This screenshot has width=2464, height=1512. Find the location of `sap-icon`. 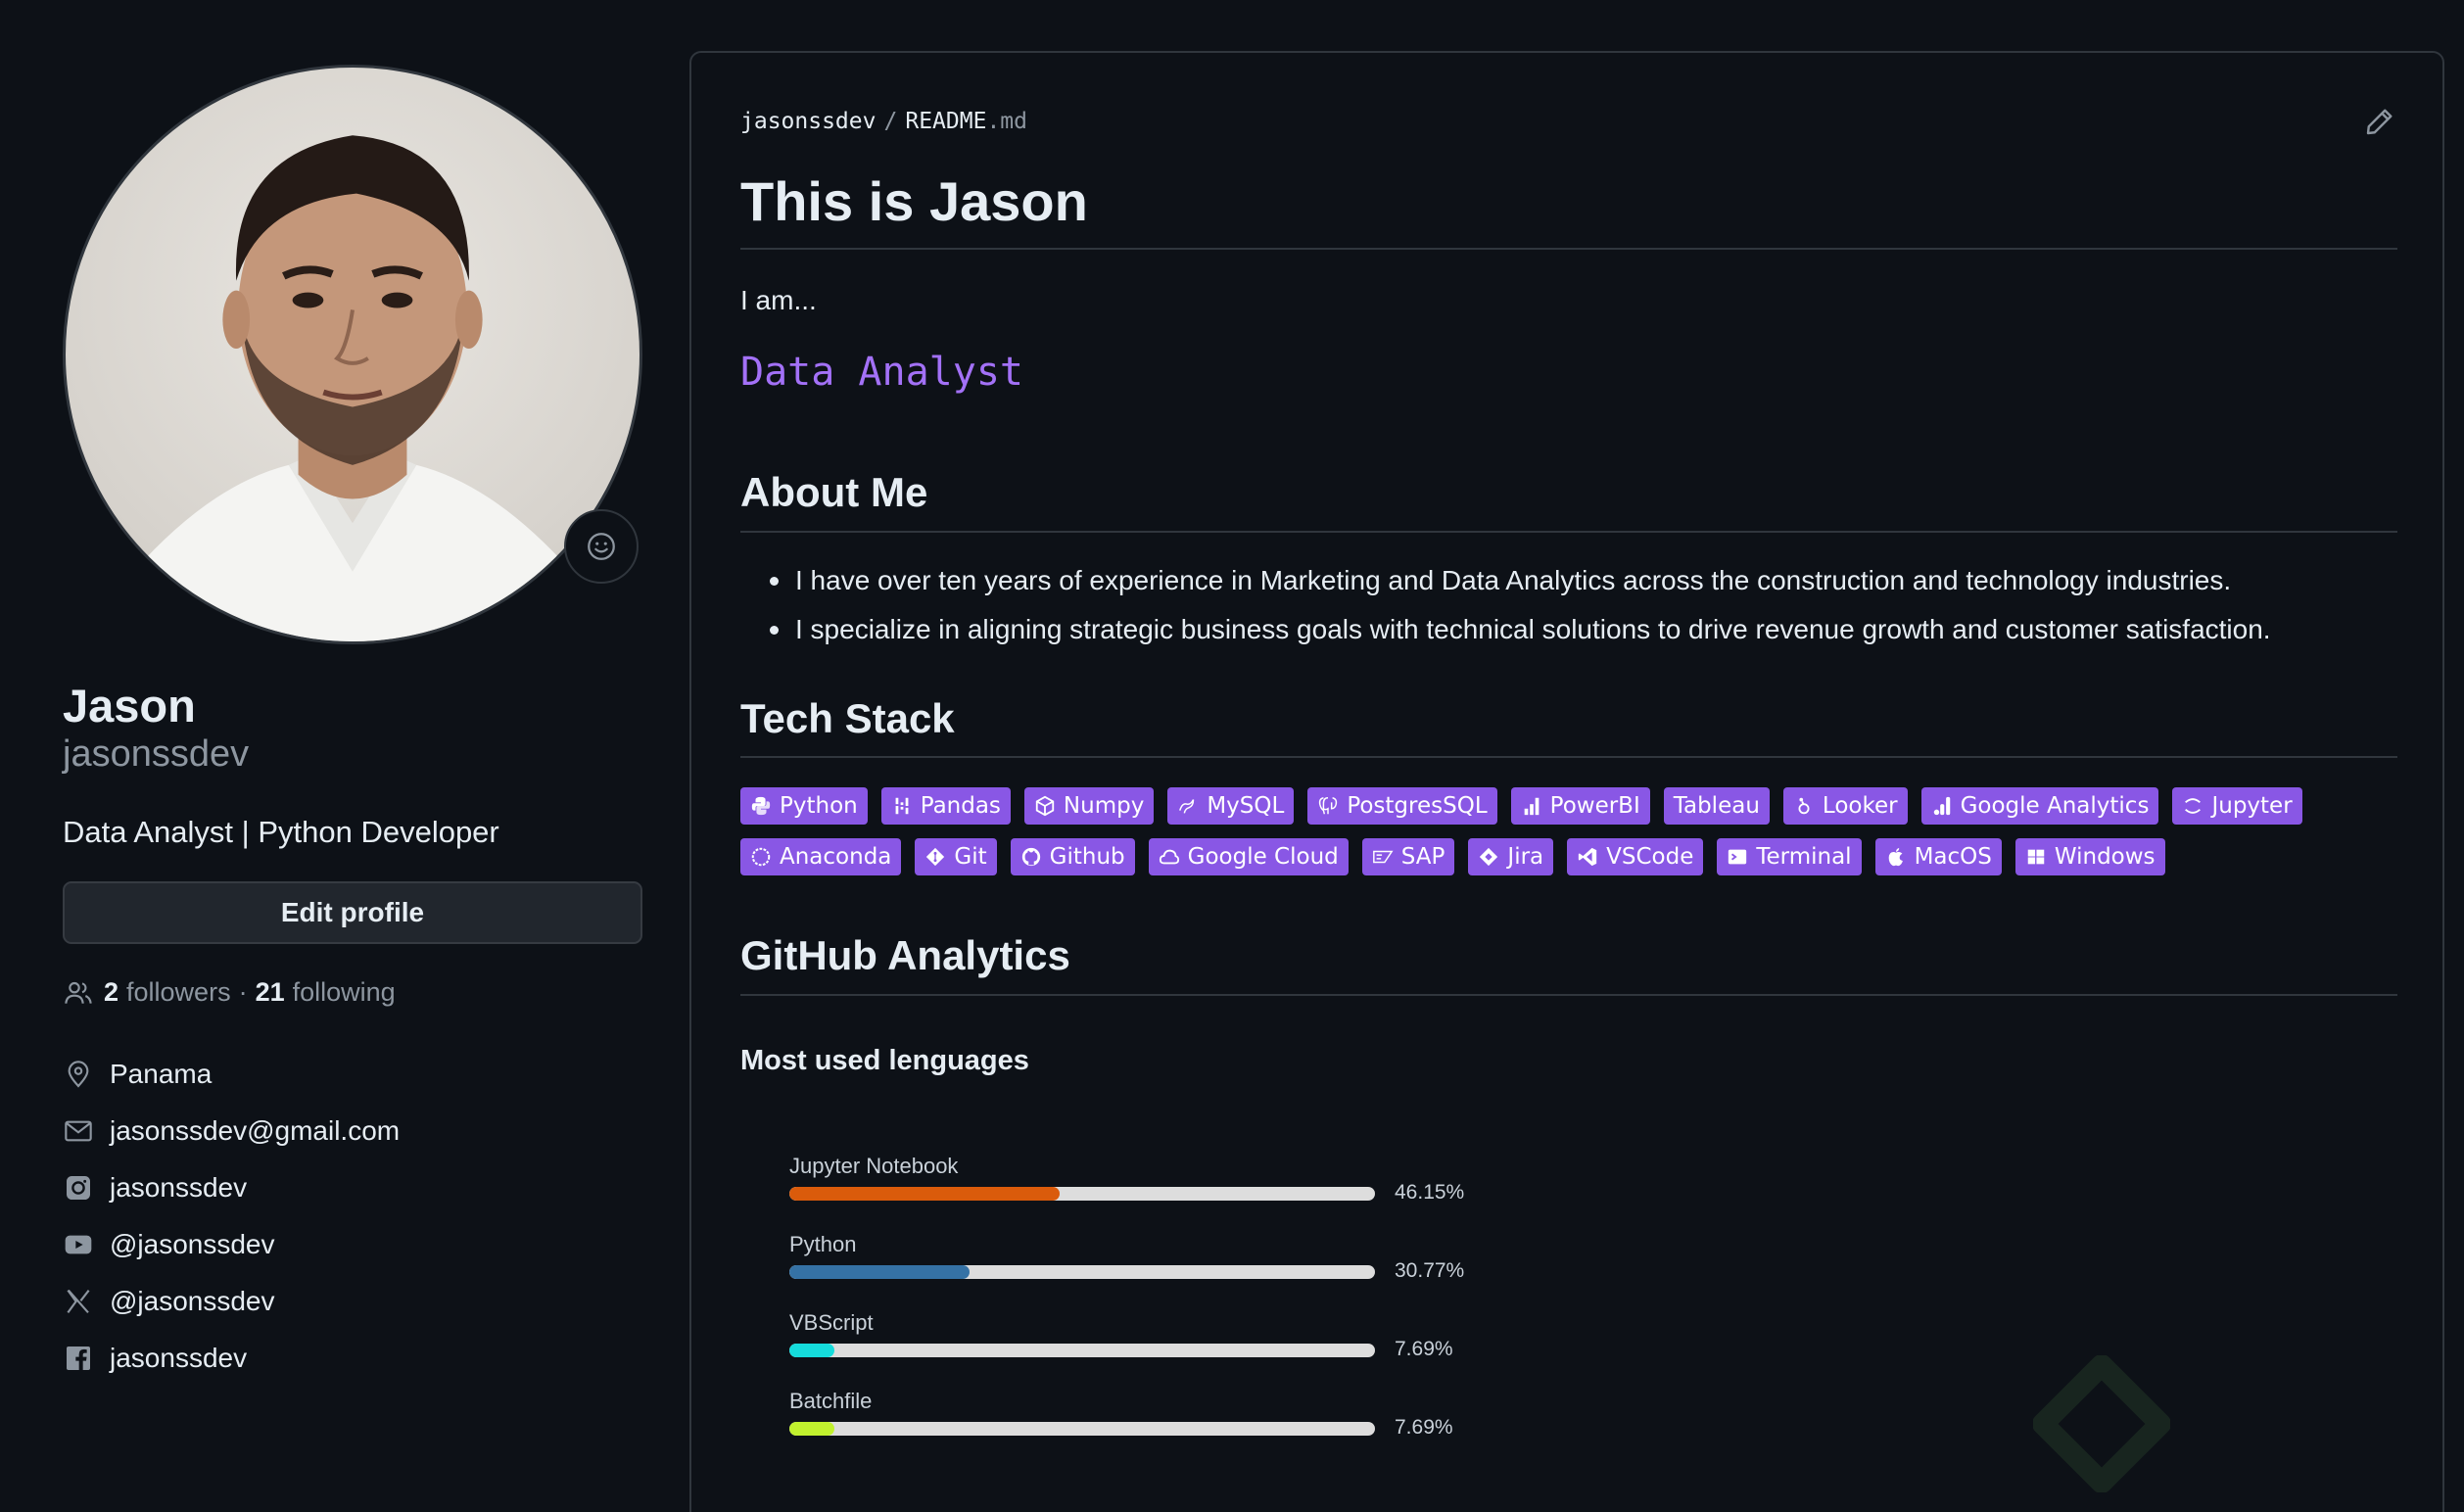

sap-icon is located at coordinates (1383, 857).